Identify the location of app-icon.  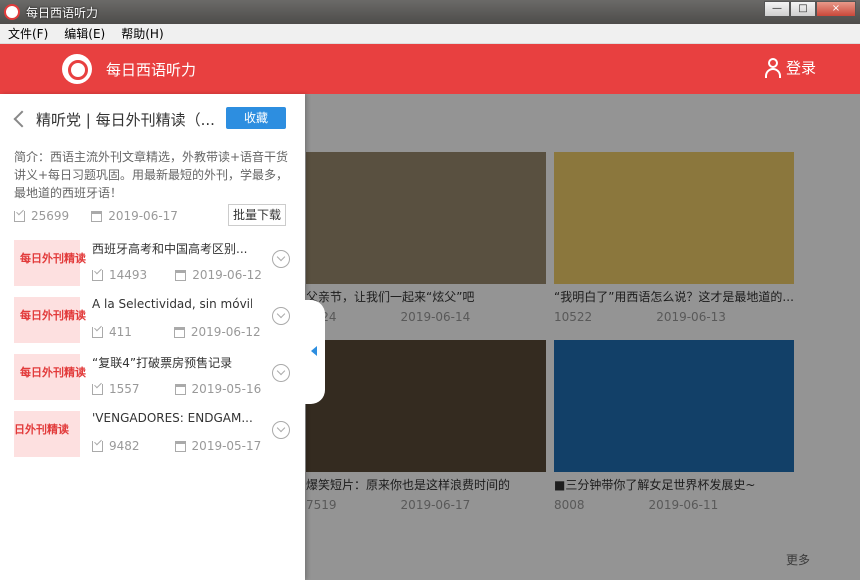
(12, 12).